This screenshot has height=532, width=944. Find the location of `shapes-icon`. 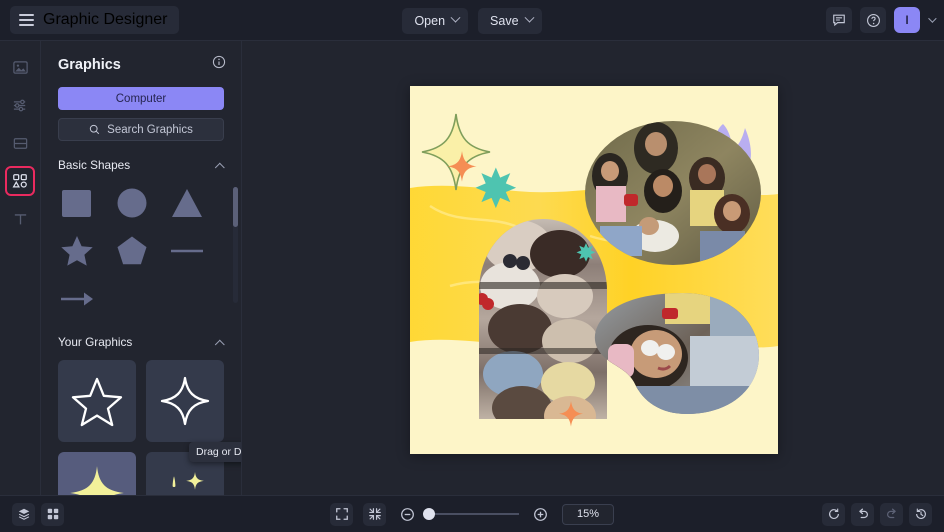

shapes-icon is located at coordinates (19, 181).